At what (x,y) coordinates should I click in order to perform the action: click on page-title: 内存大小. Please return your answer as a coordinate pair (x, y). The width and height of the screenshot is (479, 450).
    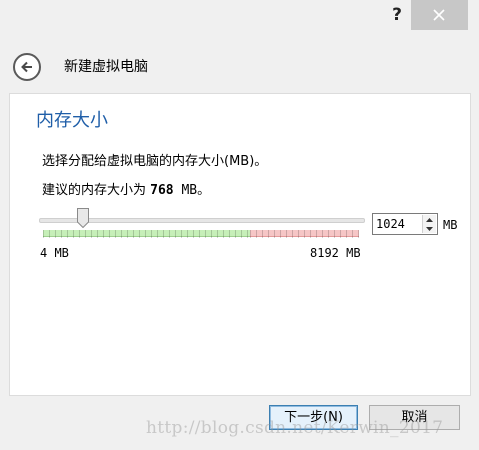
    Looking at the image, I should click on (72, 120).